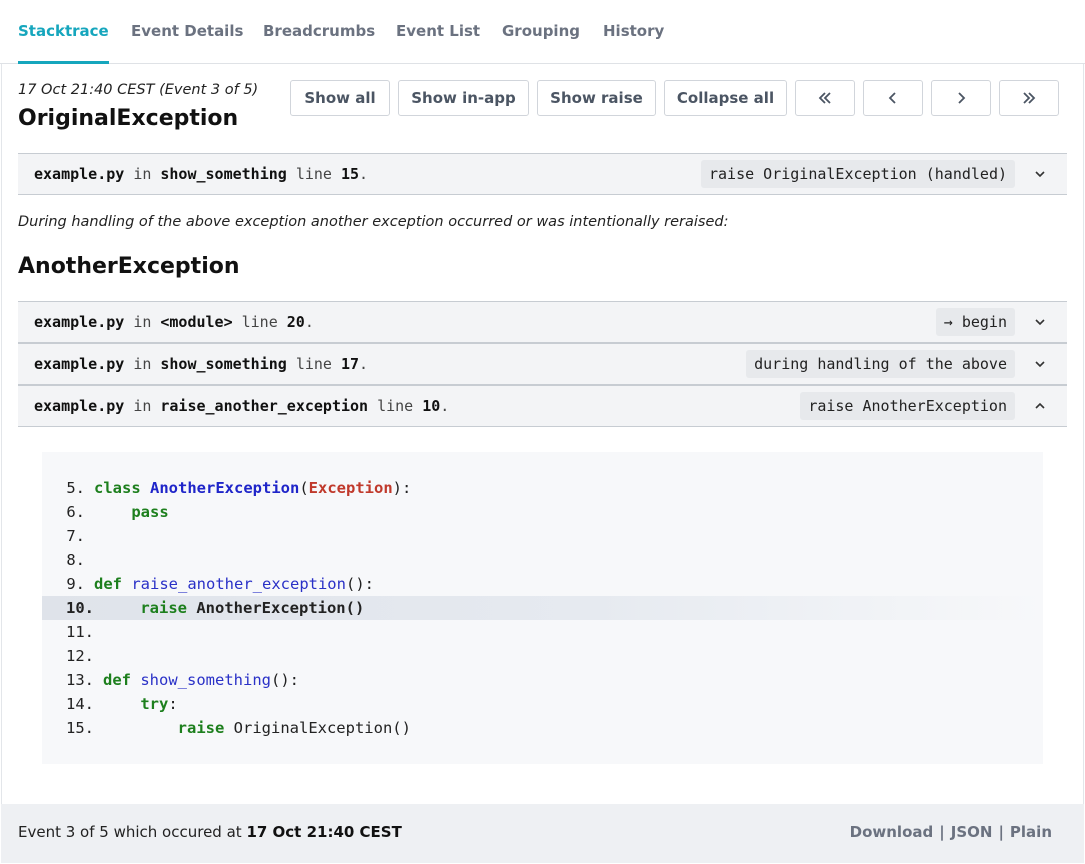 Image resolution: width=1085 pixels, height=864 pixels. Describe the element at coordinates (542, 560) in the screenshot. I see `code-line: 8.` at that location.